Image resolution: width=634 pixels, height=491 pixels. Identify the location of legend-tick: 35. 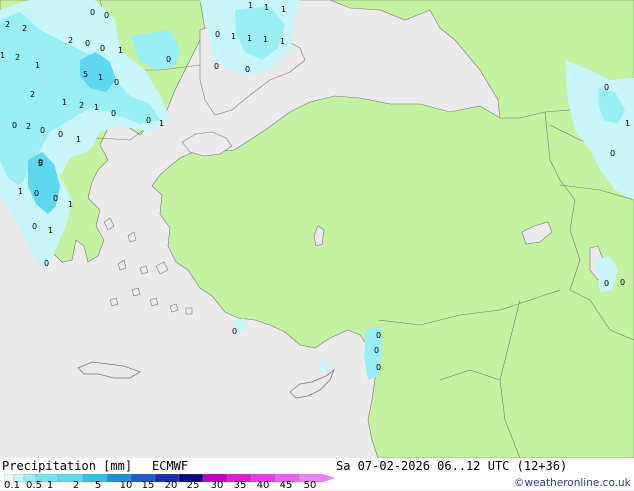
(240, 485).